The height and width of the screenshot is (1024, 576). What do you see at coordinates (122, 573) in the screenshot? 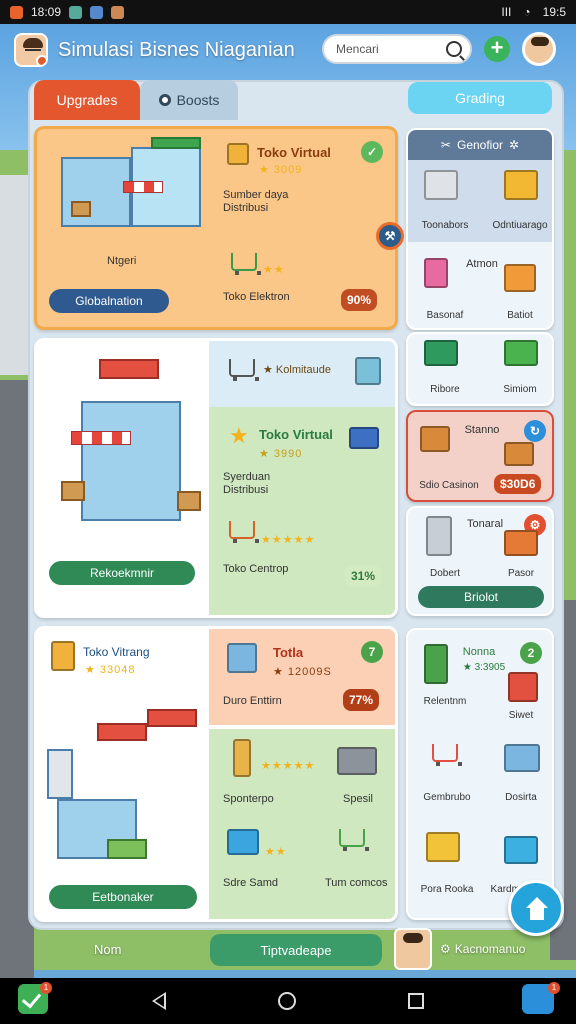
I see `rekoekmnir-button: Rekoekmnir` at bounding box center [122, 573].